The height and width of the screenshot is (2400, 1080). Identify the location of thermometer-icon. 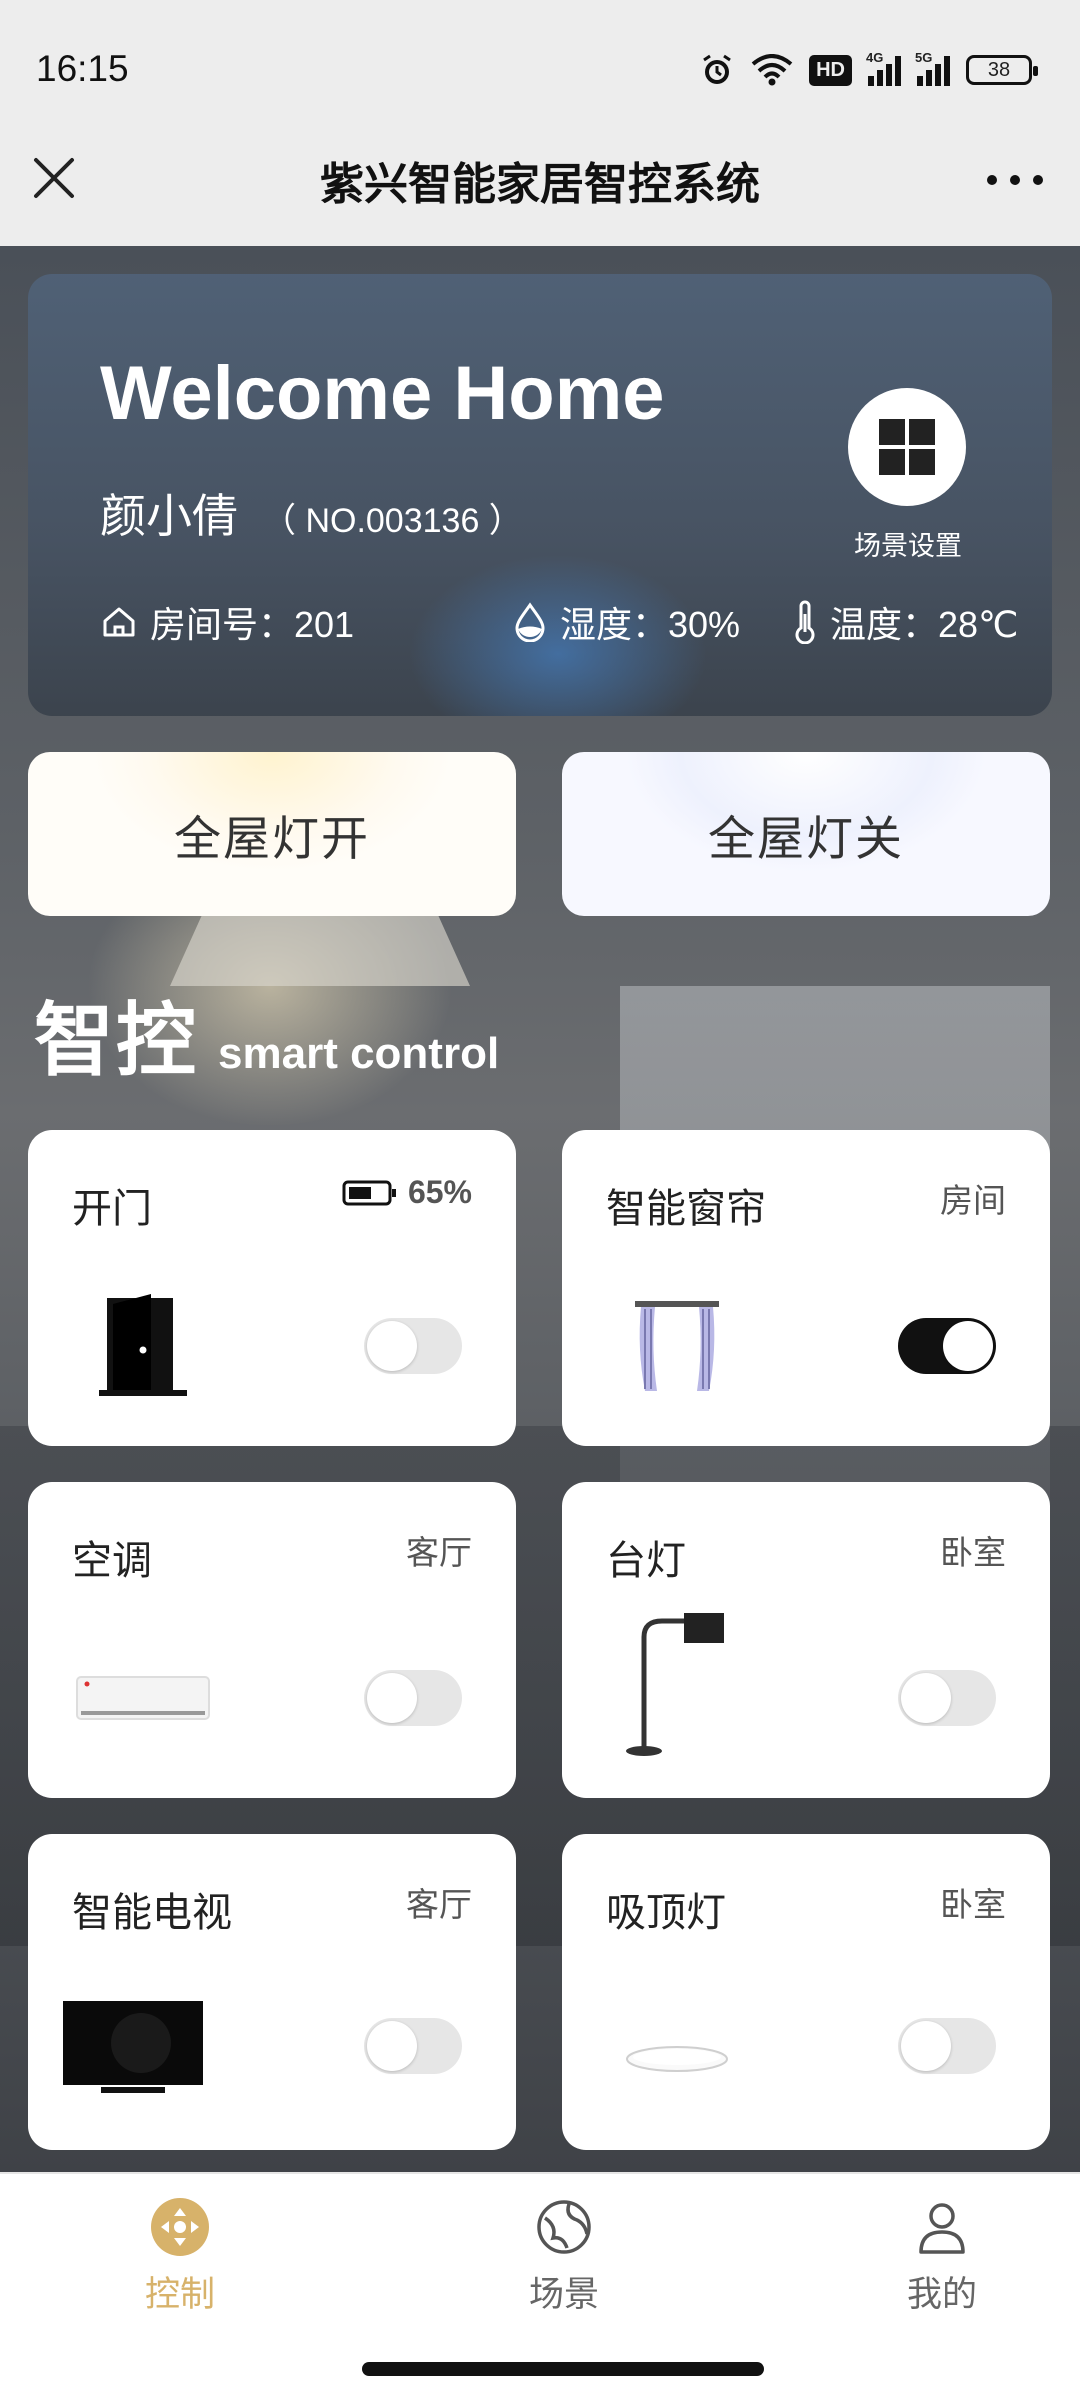
(805, 622).